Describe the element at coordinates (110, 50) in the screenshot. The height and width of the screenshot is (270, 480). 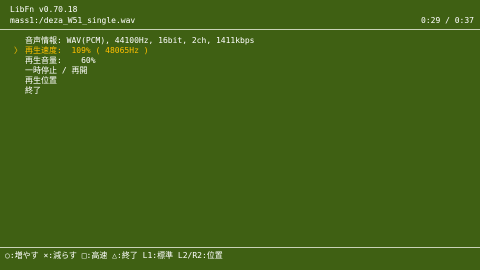
I see `menu-item-value: 109% ( 48065Hz )` at that location.